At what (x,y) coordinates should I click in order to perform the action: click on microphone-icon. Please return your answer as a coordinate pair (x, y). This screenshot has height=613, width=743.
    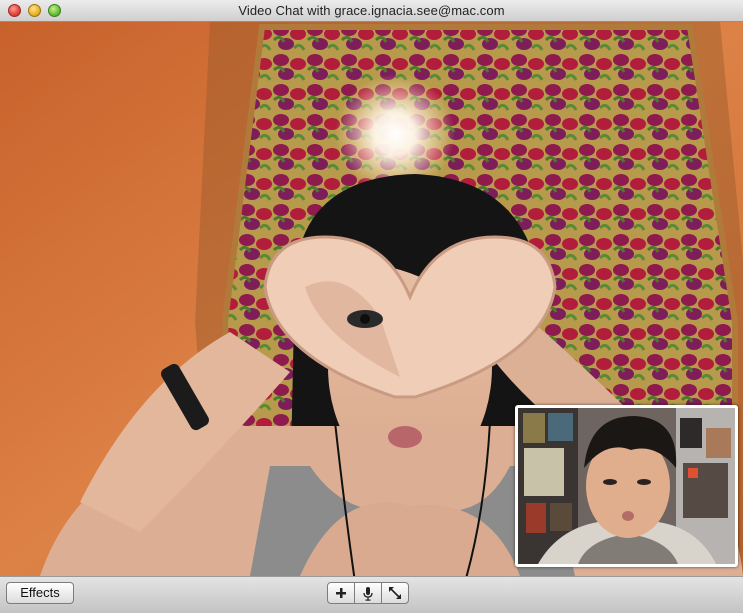
    Looking at the image, I should click on (368, 593).